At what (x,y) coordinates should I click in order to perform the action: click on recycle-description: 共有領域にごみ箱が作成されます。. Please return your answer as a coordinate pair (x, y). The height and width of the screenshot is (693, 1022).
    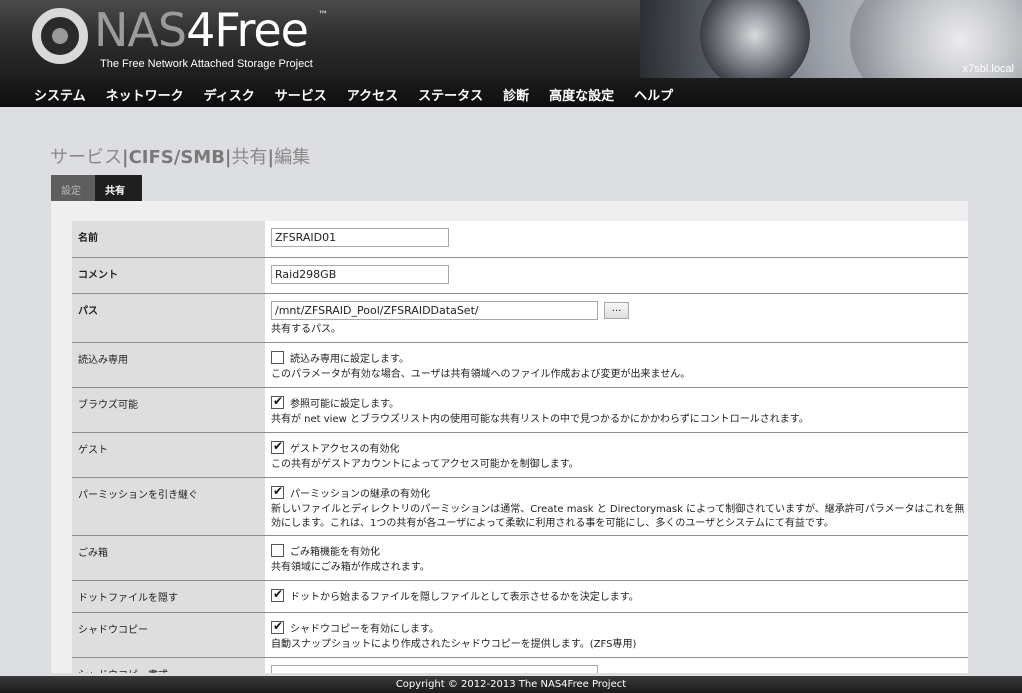
    Looking at the image, I should click on (350, 567).